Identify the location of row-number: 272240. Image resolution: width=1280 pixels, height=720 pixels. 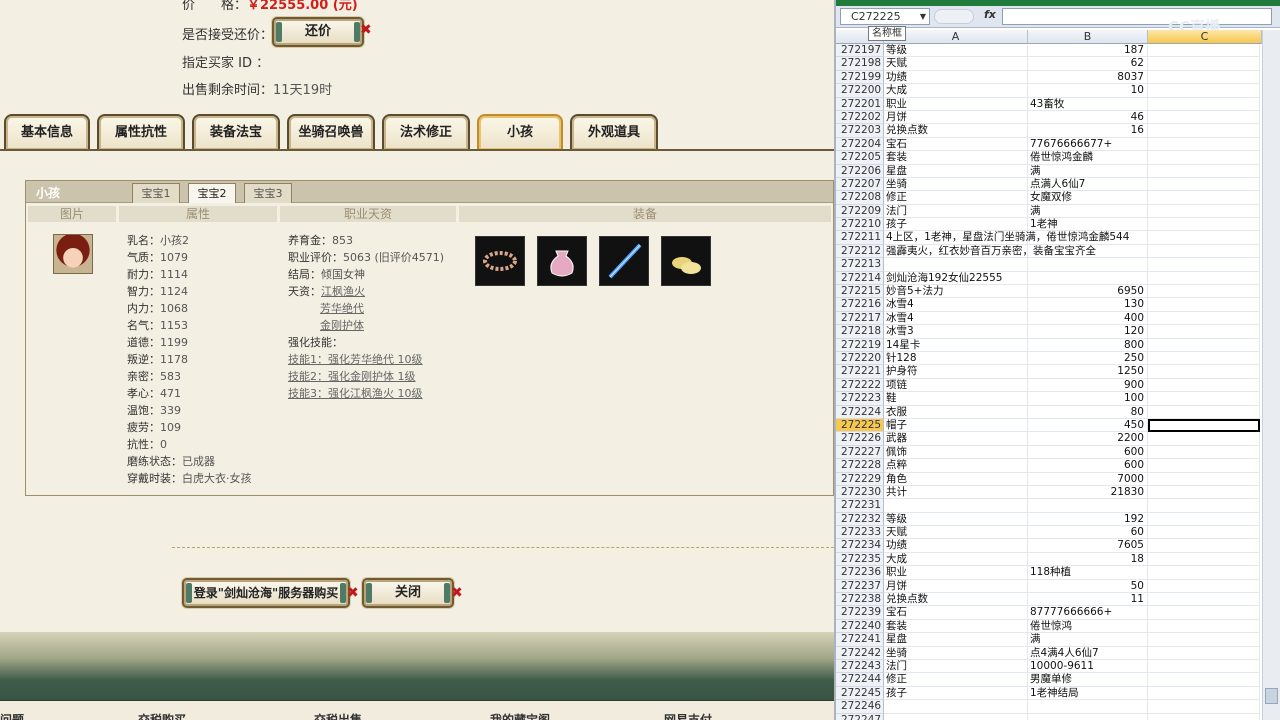
(860, 626).